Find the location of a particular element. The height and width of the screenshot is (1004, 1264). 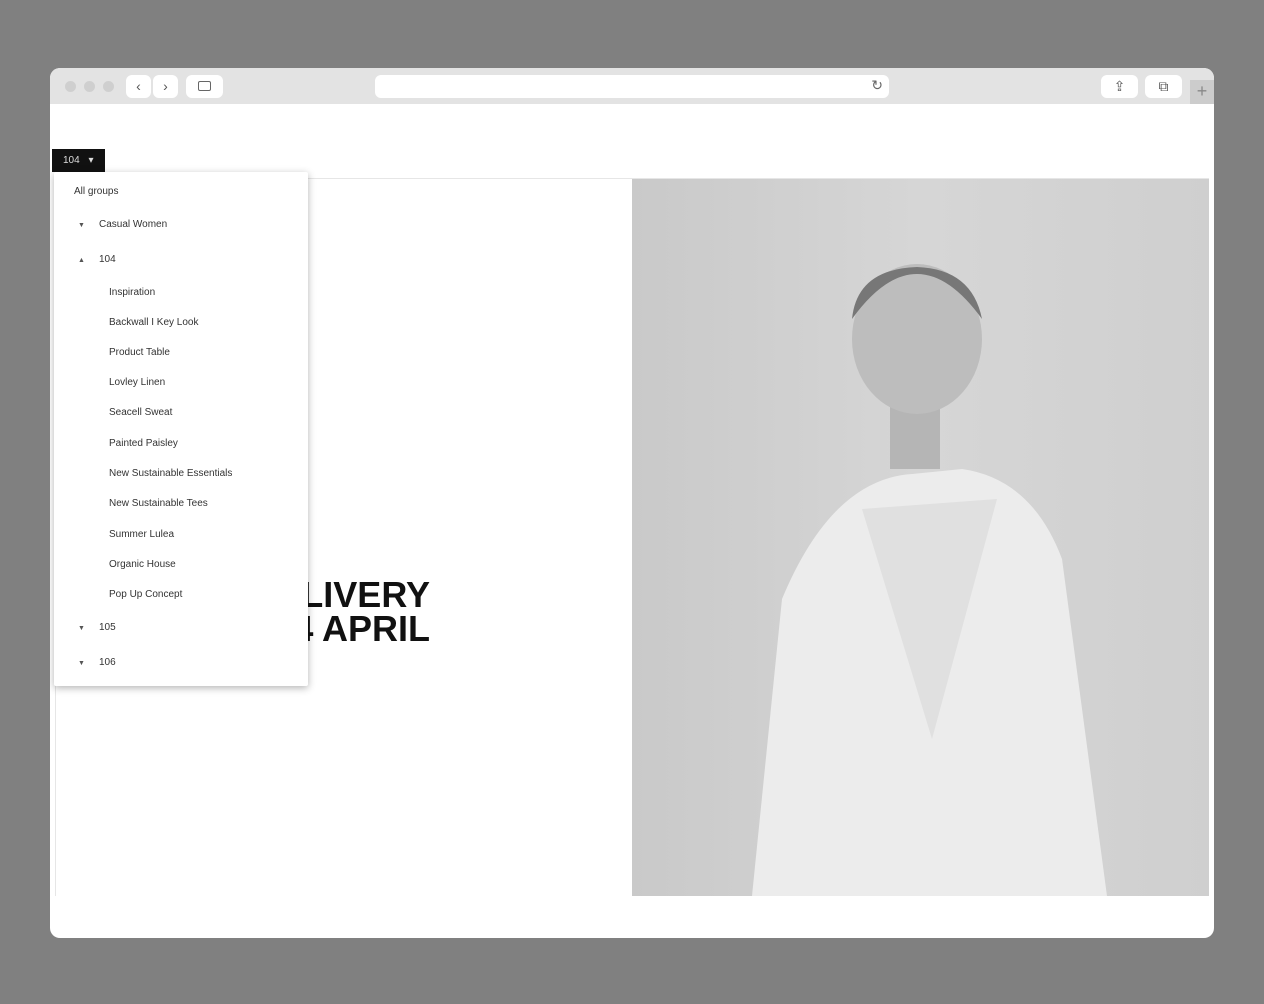

forward-button: › is located at coordinates (165, 86).